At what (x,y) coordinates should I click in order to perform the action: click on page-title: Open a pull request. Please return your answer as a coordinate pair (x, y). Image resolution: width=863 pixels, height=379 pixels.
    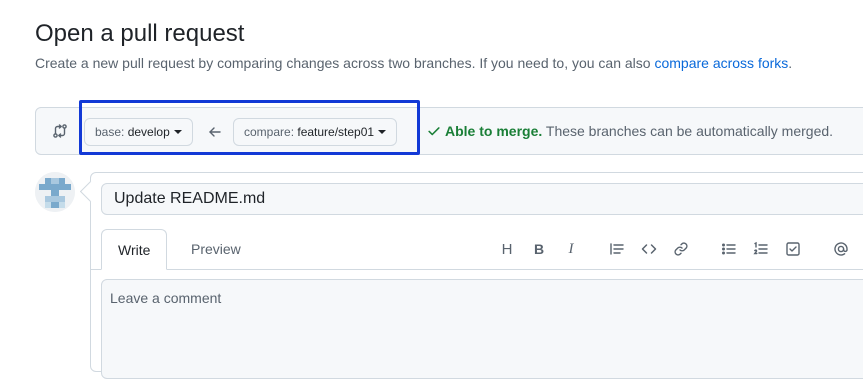
    Looking at the image, I should click on (140, 33).